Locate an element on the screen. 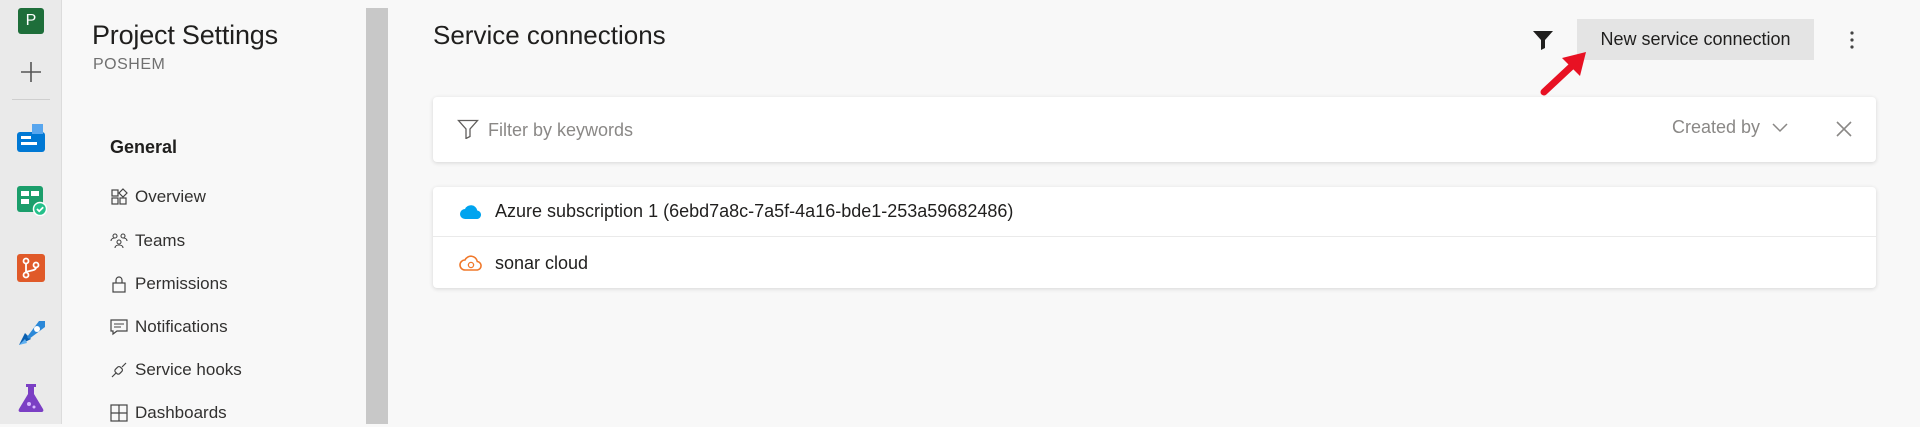  pipelines-icon is located at coordinates (31, 333).